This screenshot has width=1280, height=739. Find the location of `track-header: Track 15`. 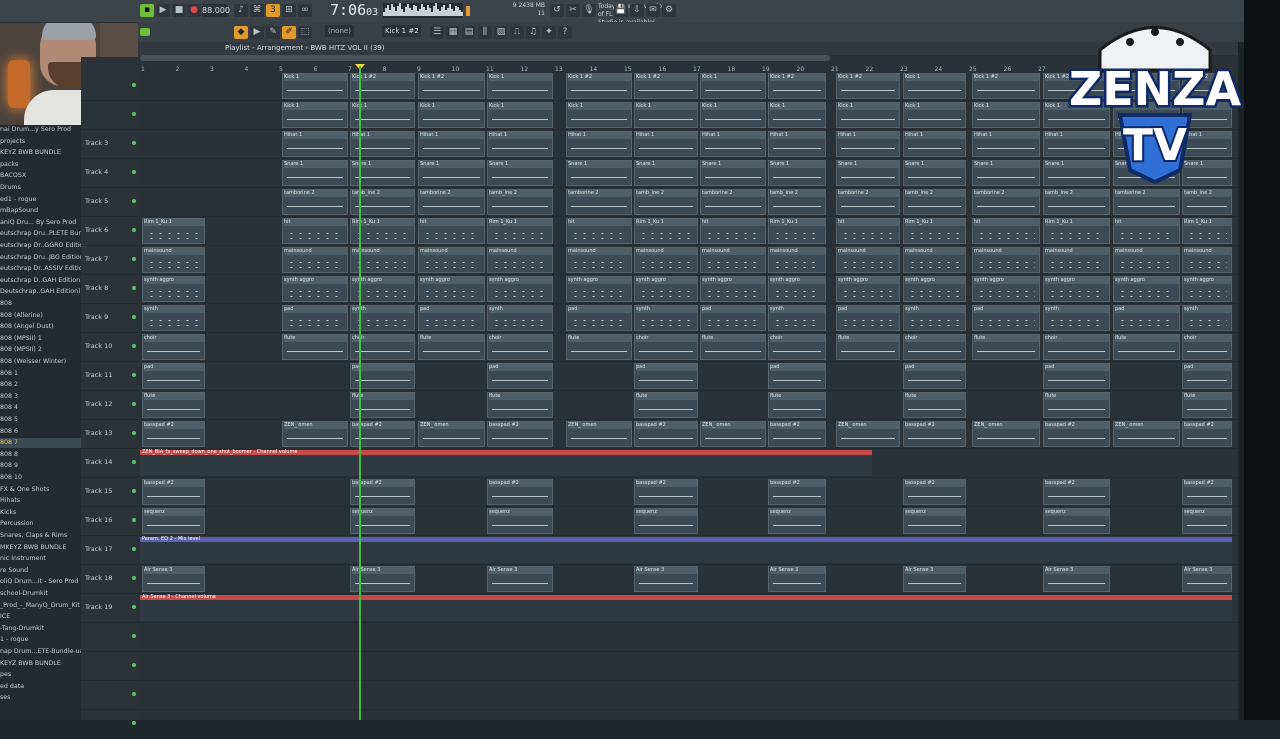

track-header: Track 15 is located at coordinates (110, 492).